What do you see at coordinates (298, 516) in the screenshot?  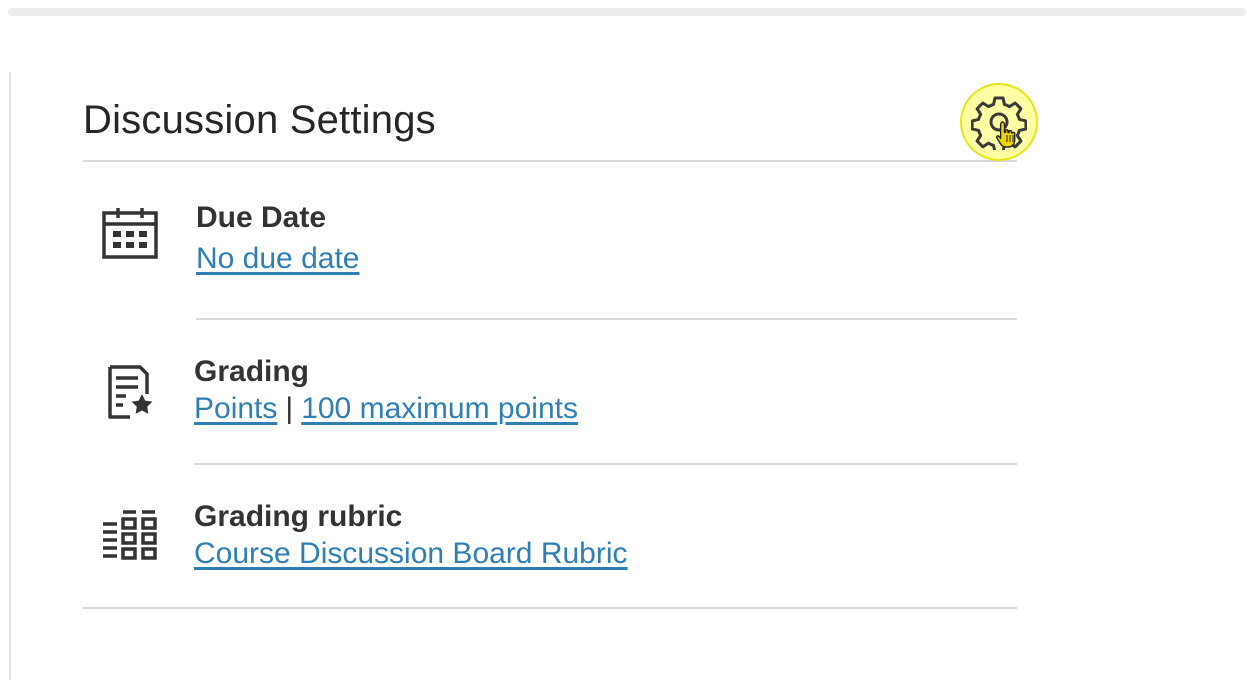 I see `grading-rubric-label: Grading rubric` at bounding box center [298, 516].